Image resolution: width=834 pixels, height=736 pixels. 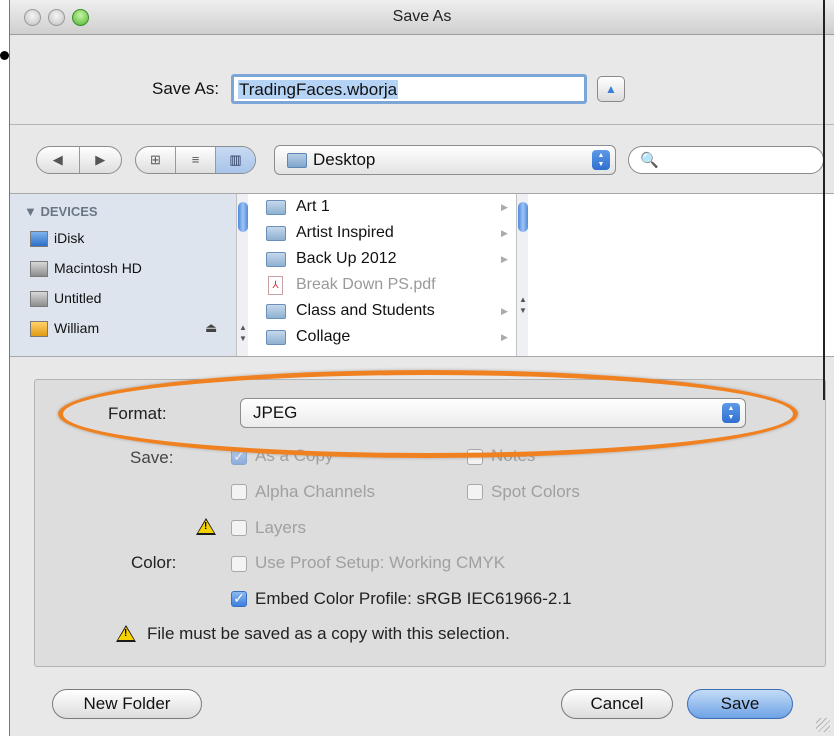 What do you see at coordinates (445, 160) in the screenshot?
I see `location-popup: Desktop ▲ ▼` at bounding box center [445, 160].